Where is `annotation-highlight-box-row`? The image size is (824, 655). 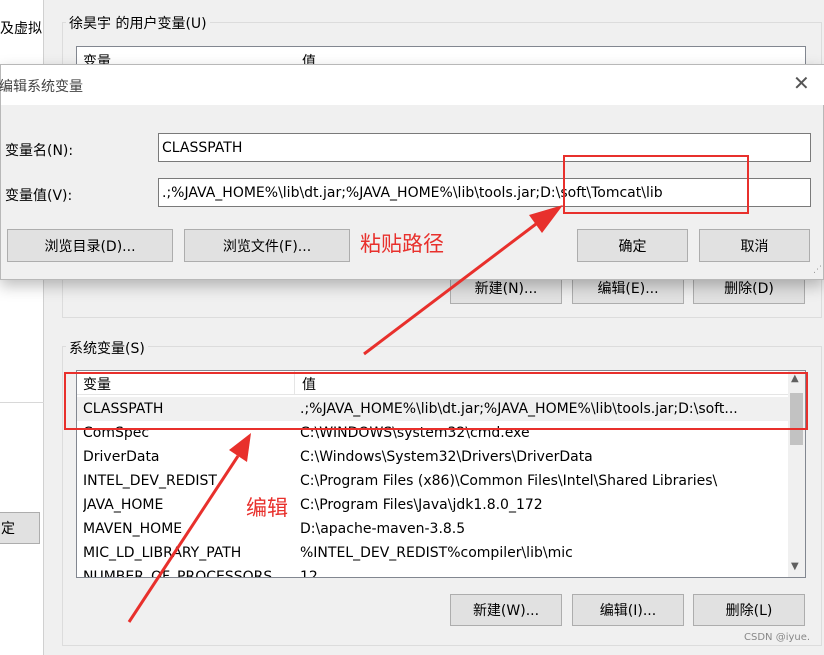
annotation-highlight-box-row is located at coordinates (436, 401).